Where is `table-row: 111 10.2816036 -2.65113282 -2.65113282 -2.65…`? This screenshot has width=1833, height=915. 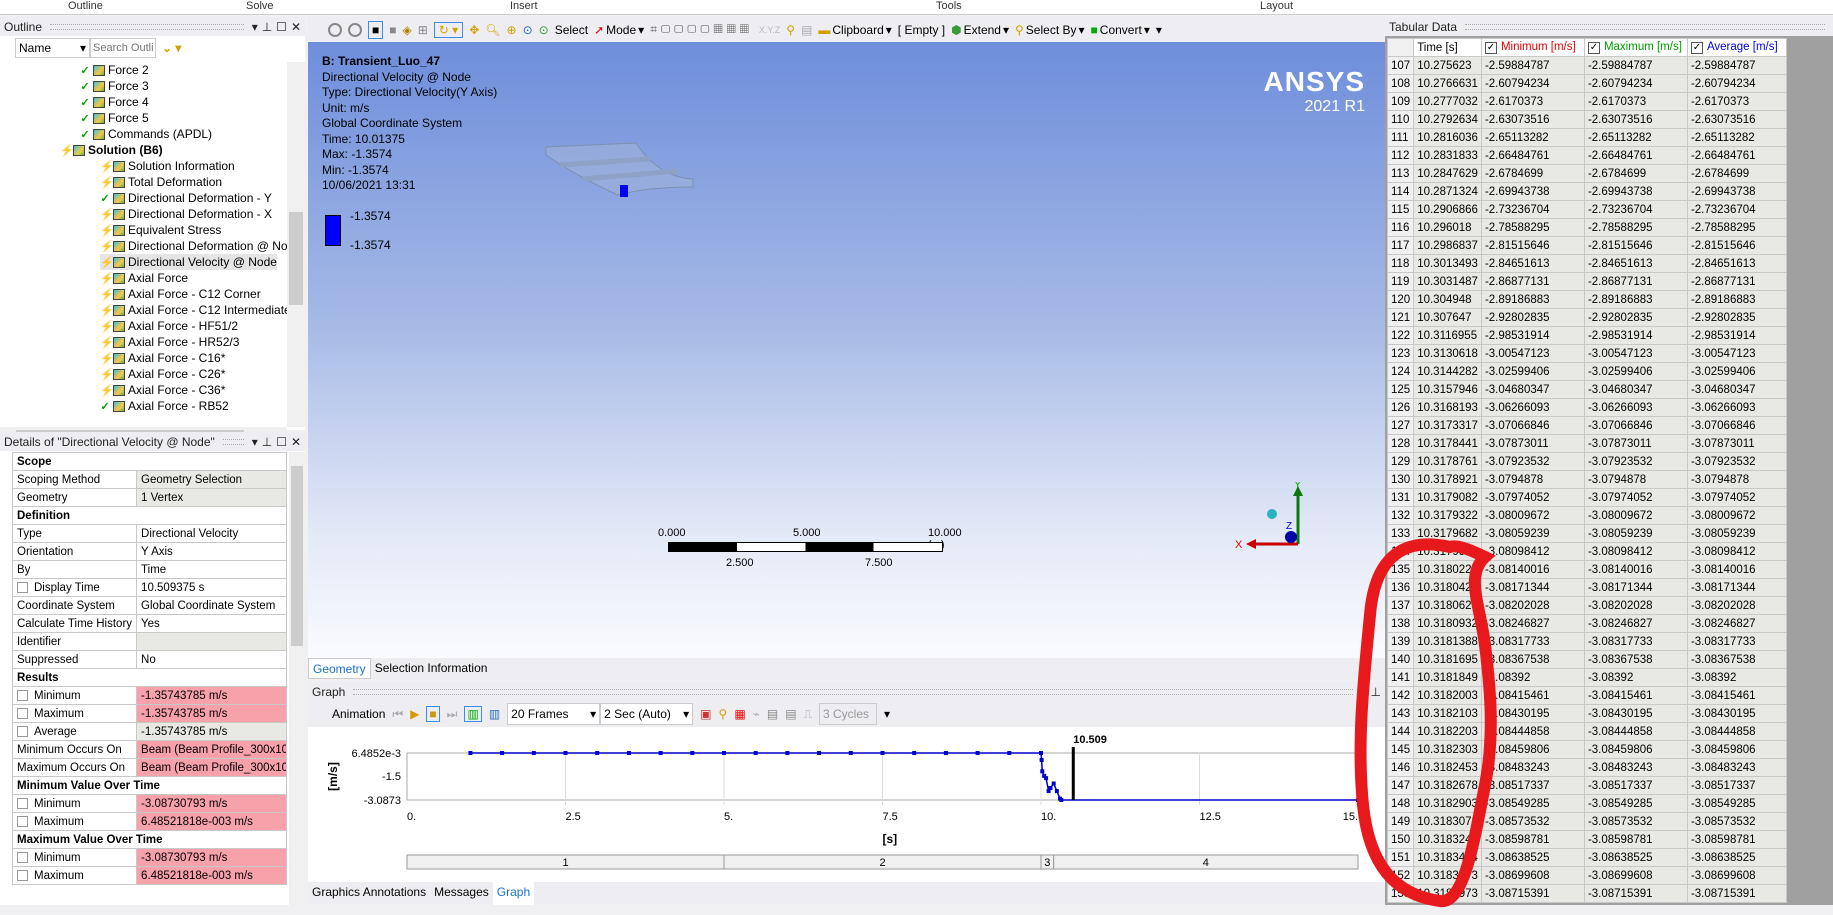
table-row: 111 10.2816036 -2.65113282 -2.65113282 -2.65… is located at coordinates (1586, 137).